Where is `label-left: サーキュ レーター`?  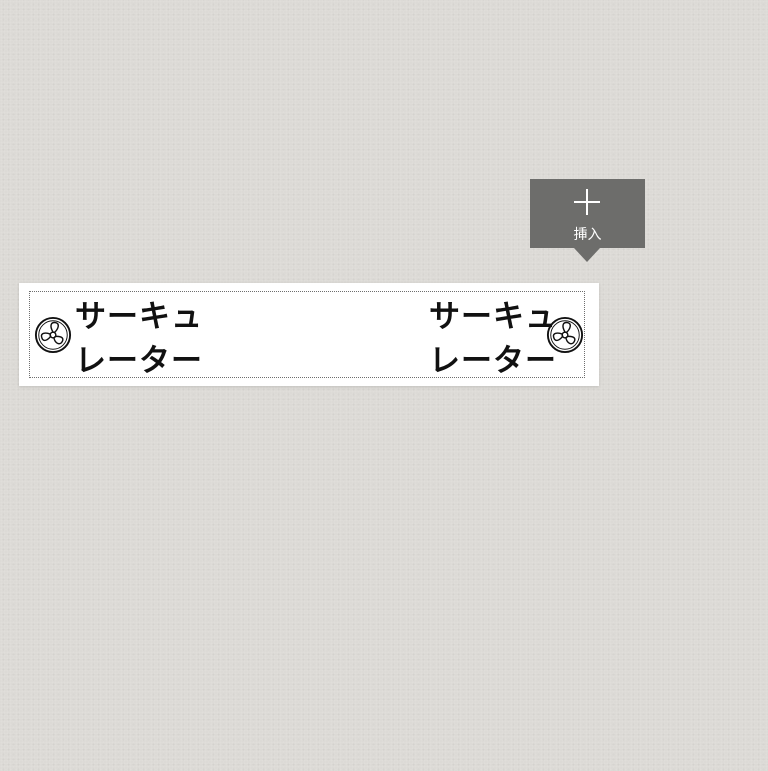 label-left: サーキュ レーター is located at coordinates (117, 339).